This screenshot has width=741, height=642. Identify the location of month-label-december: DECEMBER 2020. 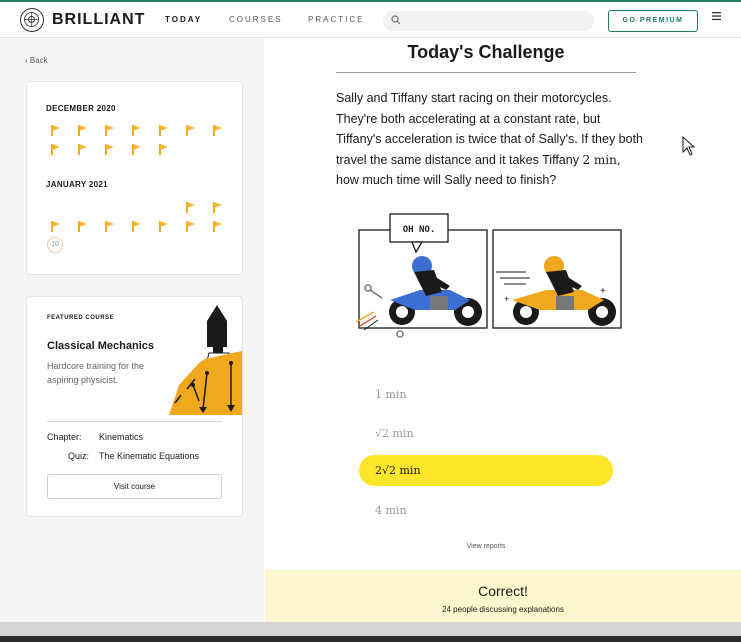
(81, 108).